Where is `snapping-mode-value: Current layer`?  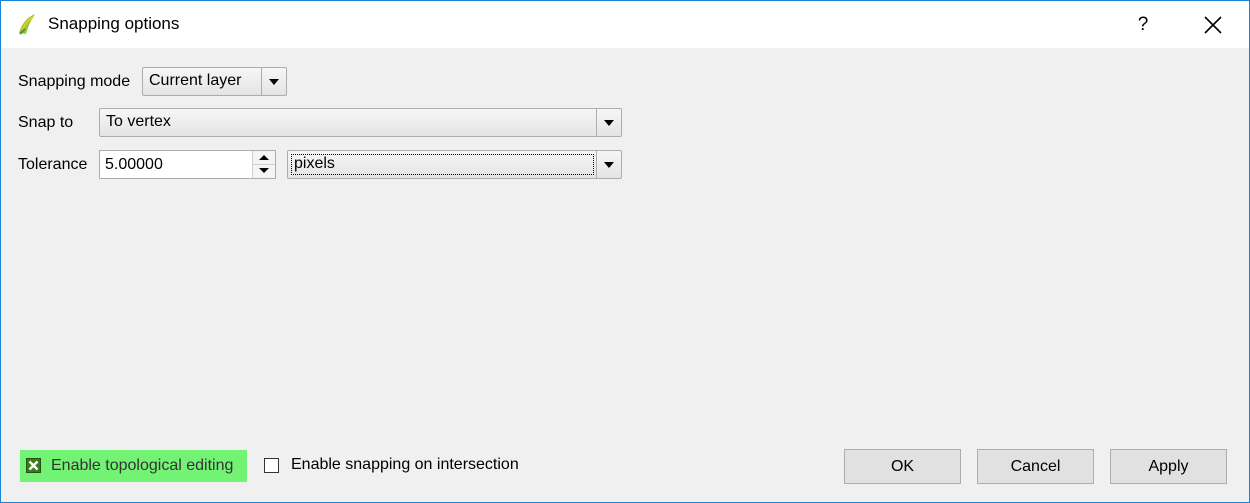
snapping-mode-value: Current layer is located at coordinates (195, 80).